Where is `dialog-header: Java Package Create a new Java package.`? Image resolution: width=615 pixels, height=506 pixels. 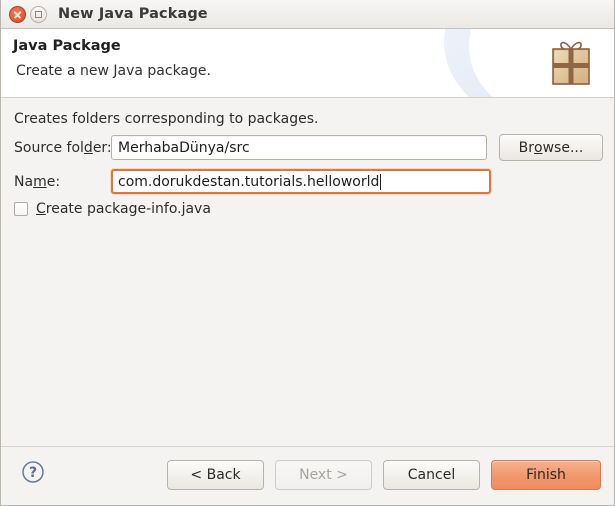
dialog-header: Java Package Create a new Java package. is located at coordinates (307, 63).